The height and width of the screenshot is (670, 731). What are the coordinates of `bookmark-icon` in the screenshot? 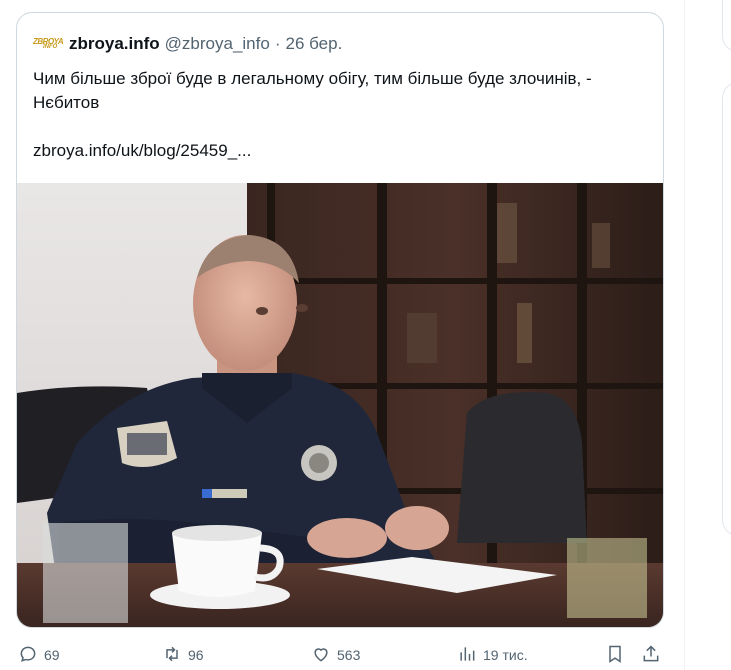 It's located at (615, 655).